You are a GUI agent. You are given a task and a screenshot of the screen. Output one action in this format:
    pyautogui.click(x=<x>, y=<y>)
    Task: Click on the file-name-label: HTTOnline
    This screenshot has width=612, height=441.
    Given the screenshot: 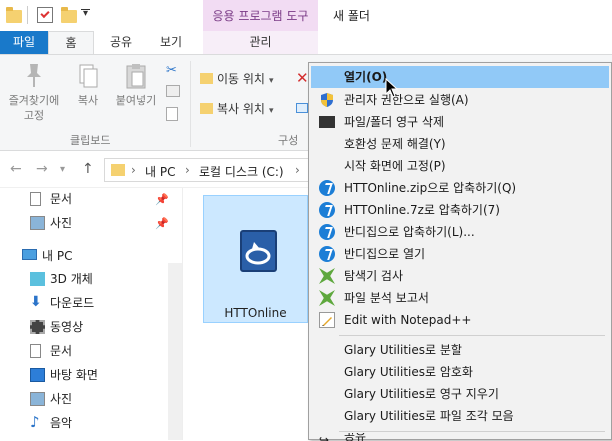 What is the action you would take?
    pyautogui.click(x=255, y=313)
    